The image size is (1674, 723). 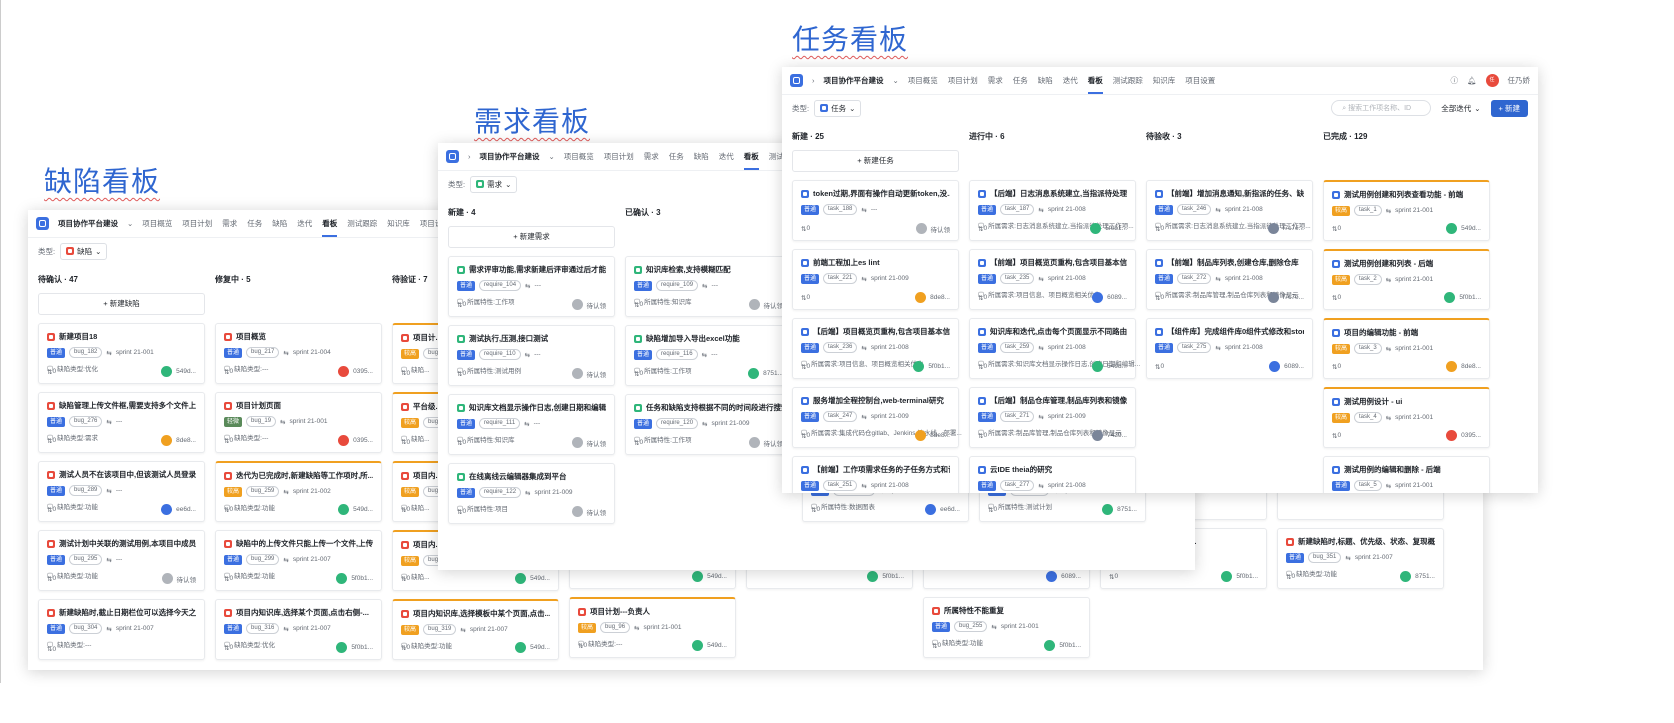 I want to click on bell-icon: 🔔︎, so click(x=1472, y=80).